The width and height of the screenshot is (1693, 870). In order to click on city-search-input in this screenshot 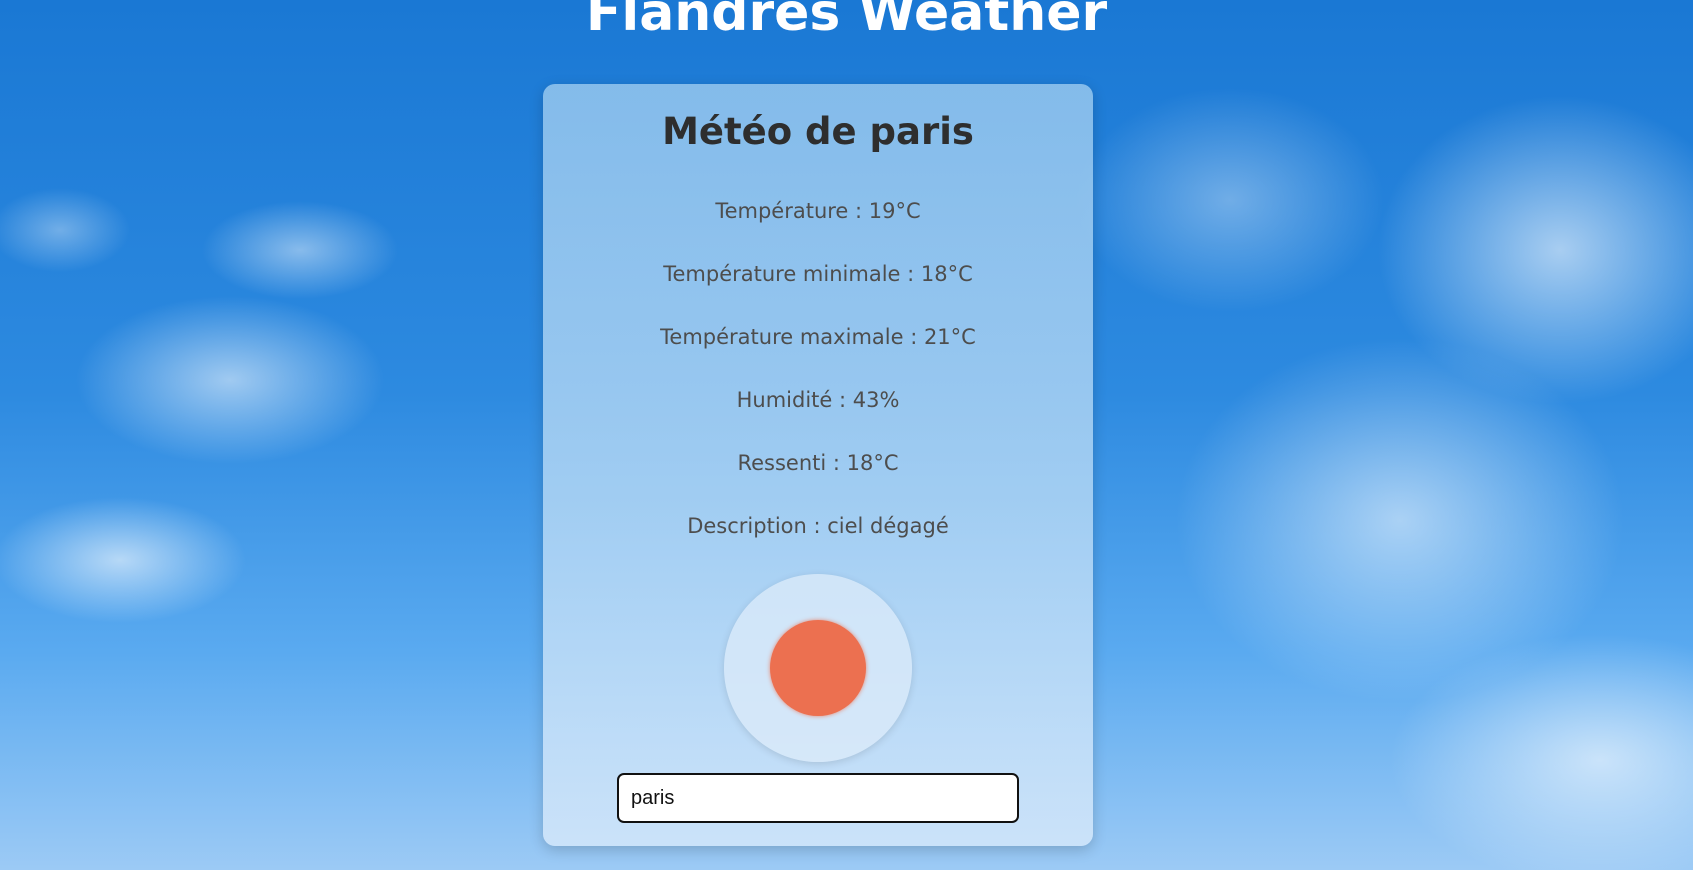, I will do `click(818, 798)`.